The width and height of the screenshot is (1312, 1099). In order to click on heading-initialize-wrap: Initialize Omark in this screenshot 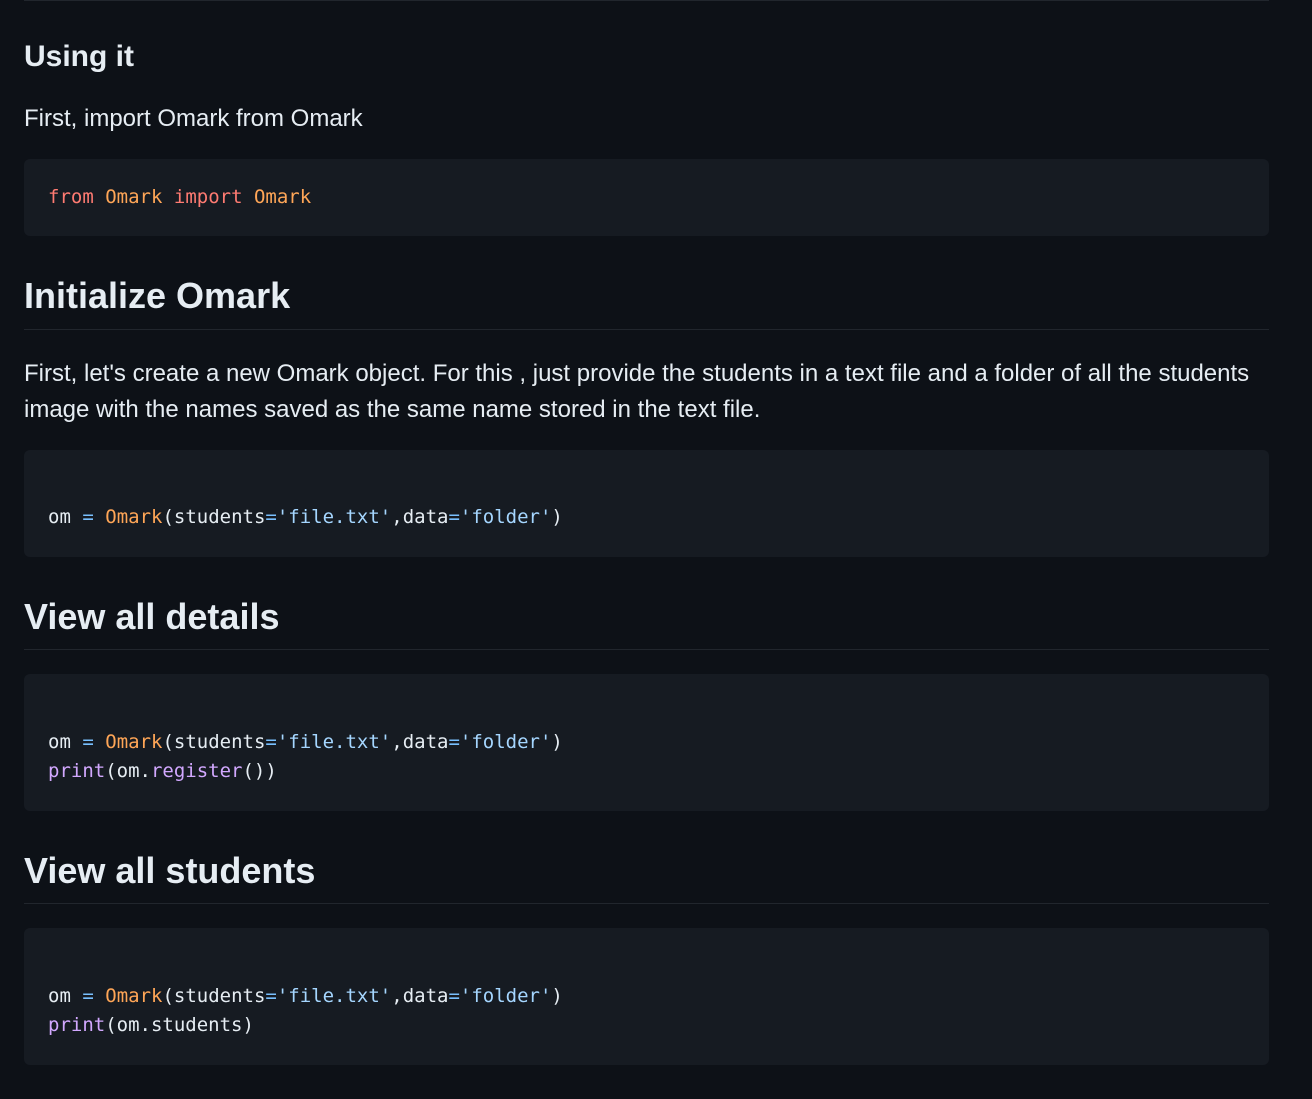, I will do `click(646, 302)`.